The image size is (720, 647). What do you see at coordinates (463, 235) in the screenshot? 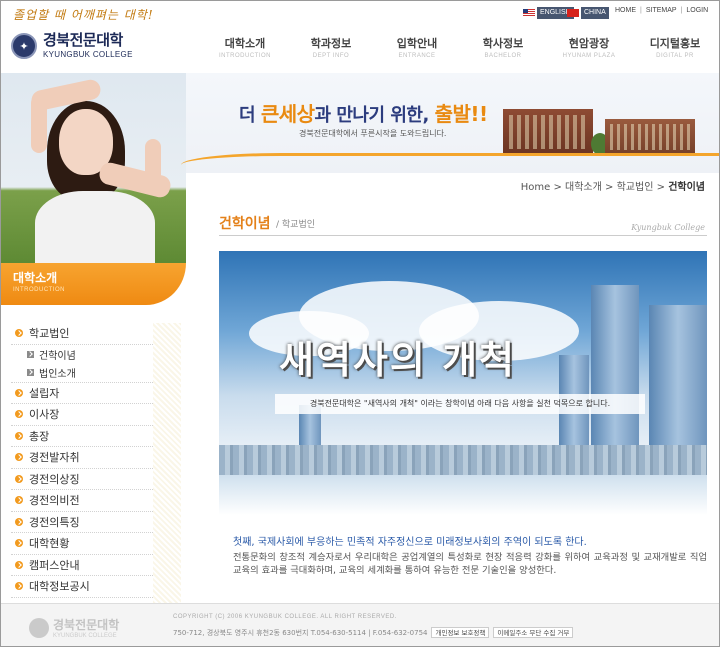
I see `title-divider` at bounding box center [463, 235].